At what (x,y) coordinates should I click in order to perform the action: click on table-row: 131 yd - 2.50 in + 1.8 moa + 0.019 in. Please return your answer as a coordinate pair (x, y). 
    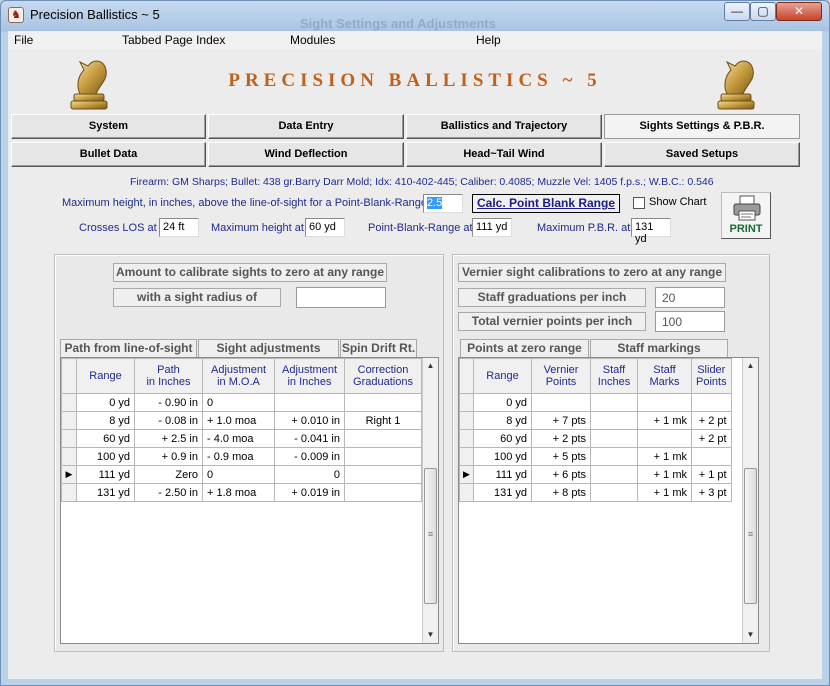
    Looking at the image, I should click on (241, 492).